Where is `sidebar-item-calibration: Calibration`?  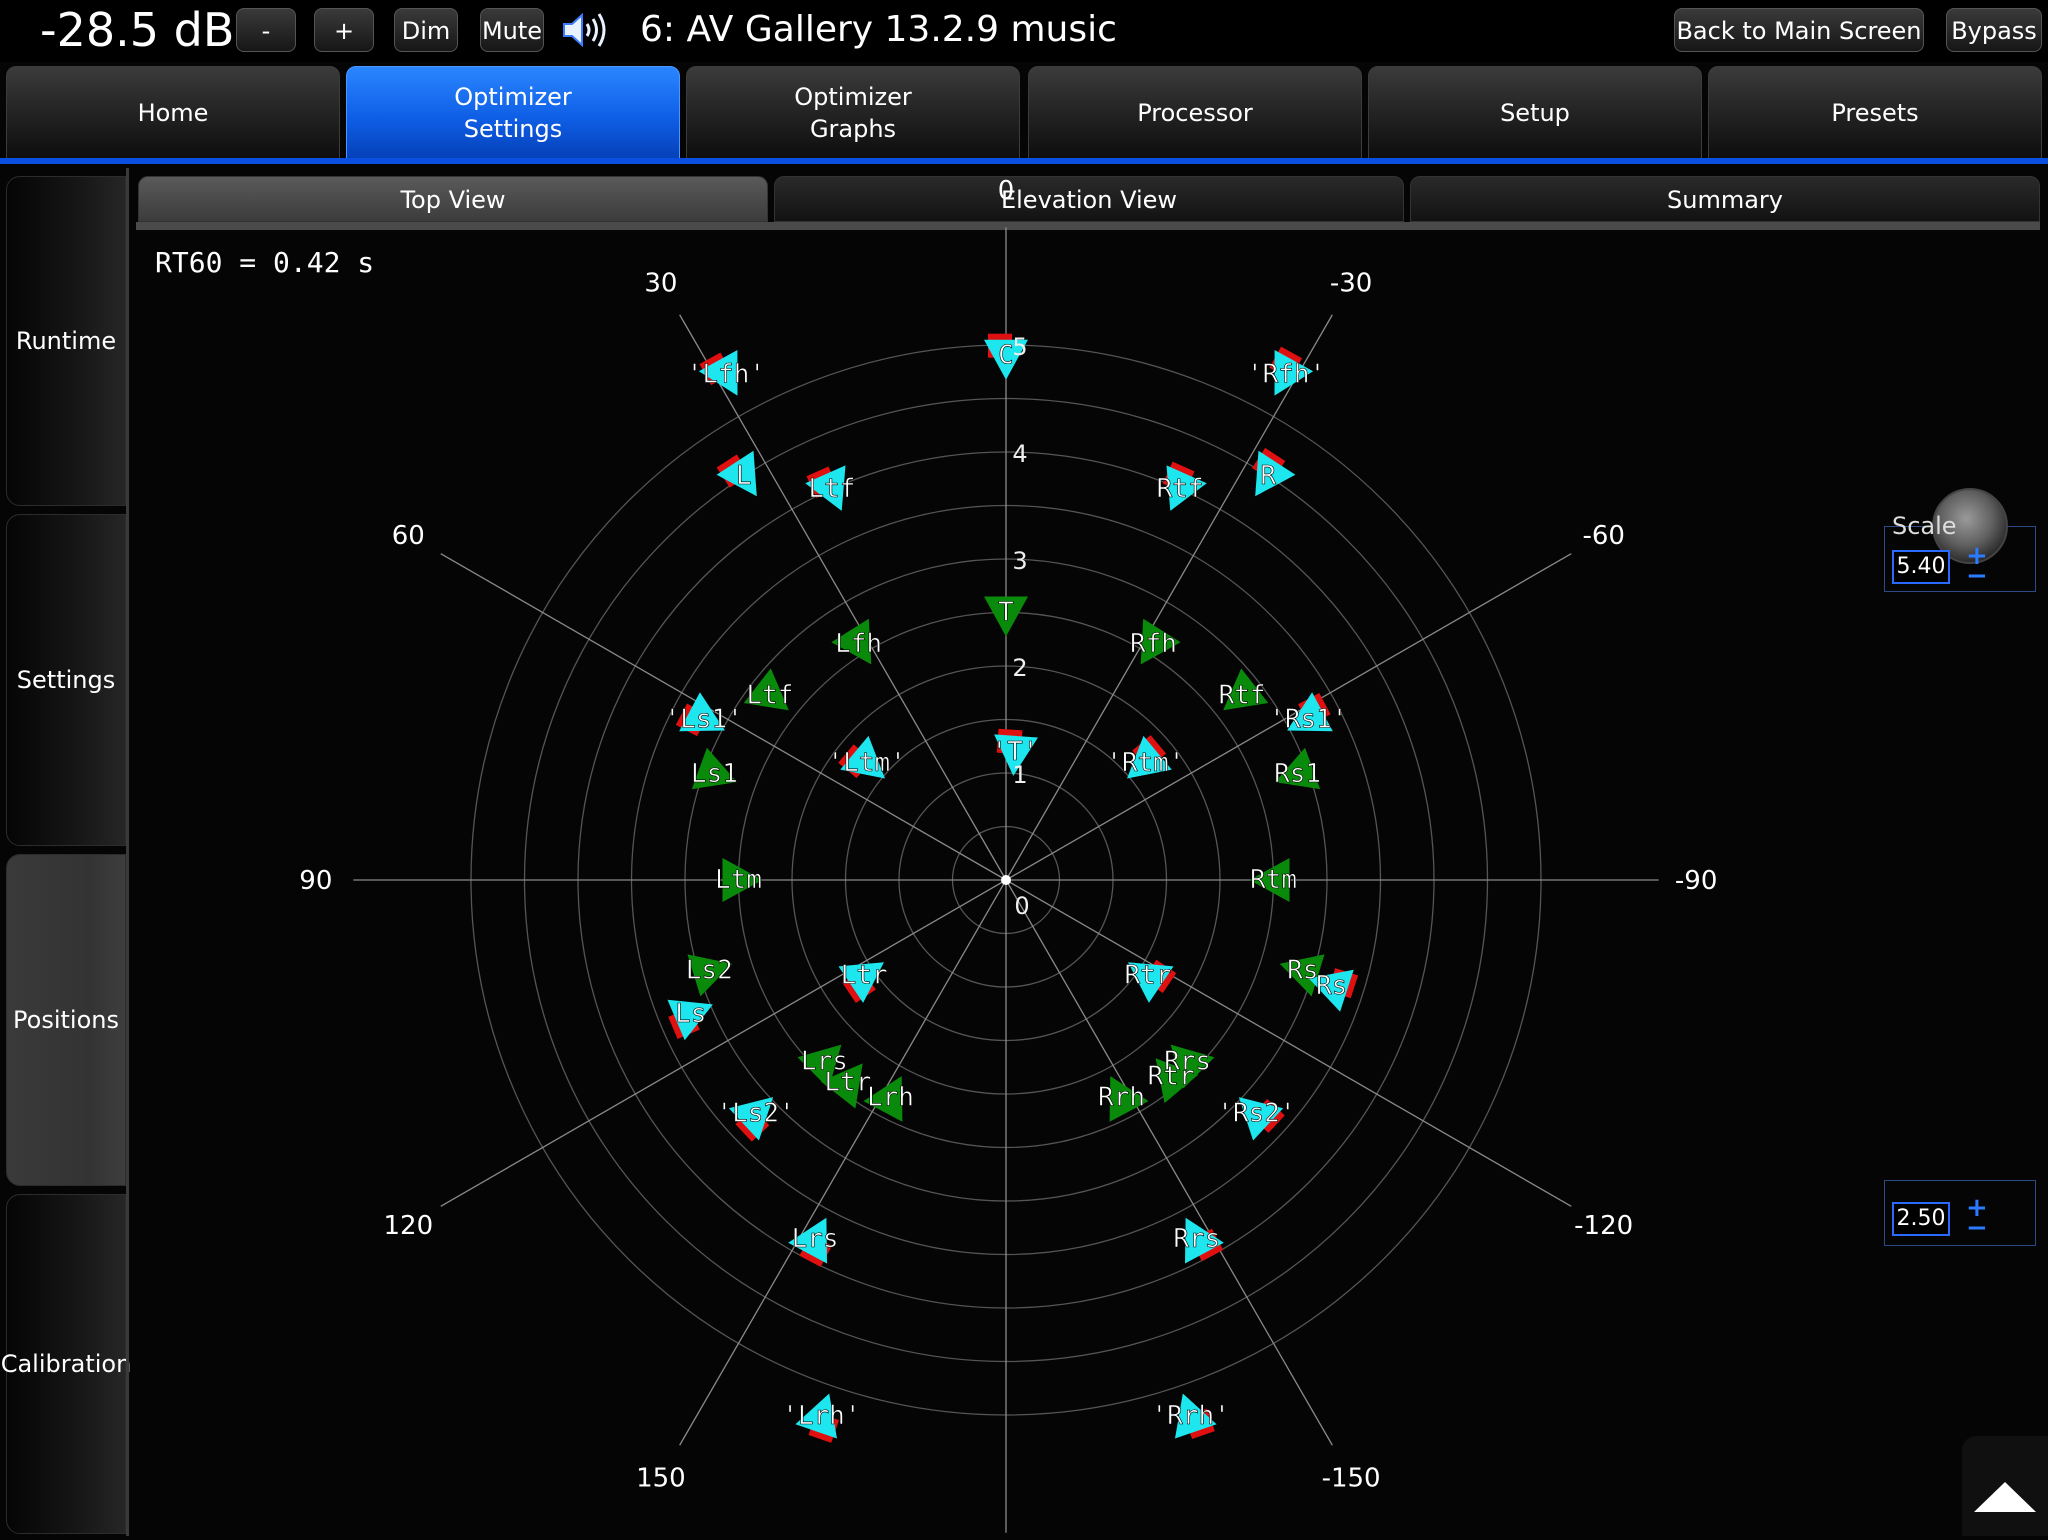 sidebar-item-calibration: Calibration is located at coordinates (66, 1364).